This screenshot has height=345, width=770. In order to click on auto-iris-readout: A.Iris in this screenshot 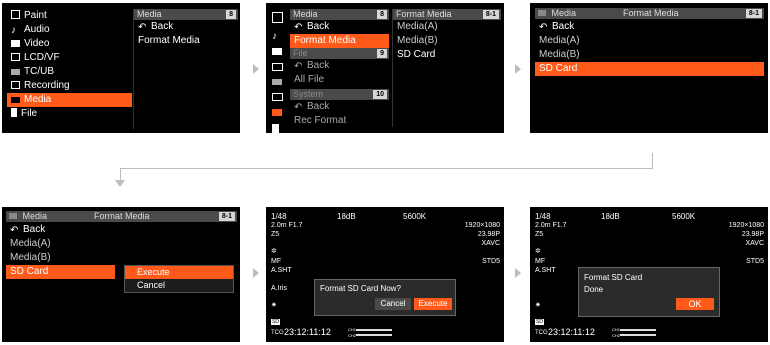, I will do `click(279, 288)`.